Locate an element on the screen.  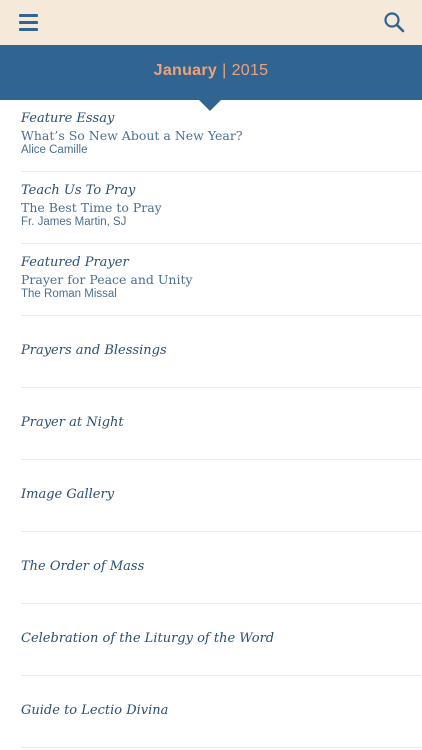
issue-date: January | 2015 is located at coordinates (211, 71).